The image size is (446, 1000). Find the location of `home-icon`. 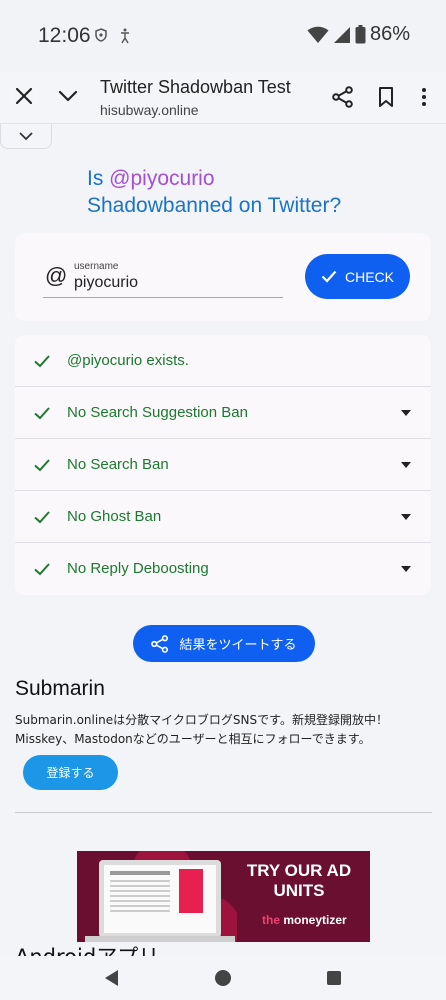

home-icon is located at coordinates (223, 978).